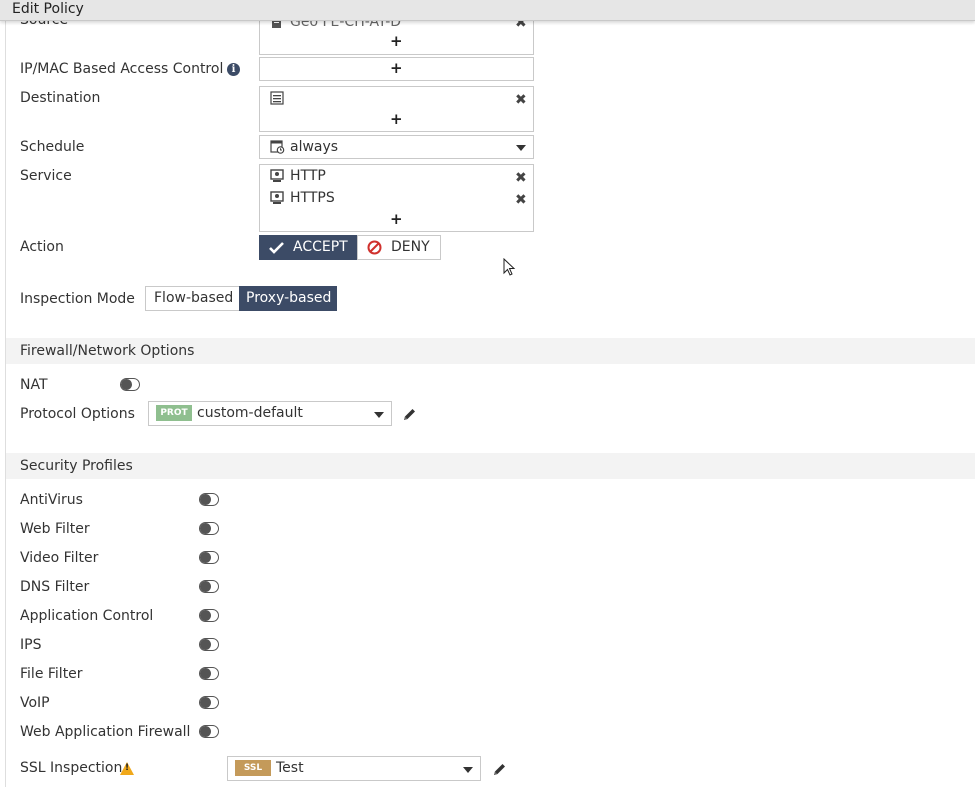  What do you see at coordinates (490, 351) in the screenshot?
I see `firewall-section-header: Firewall/Network Options` at bounding box center [490, 351].